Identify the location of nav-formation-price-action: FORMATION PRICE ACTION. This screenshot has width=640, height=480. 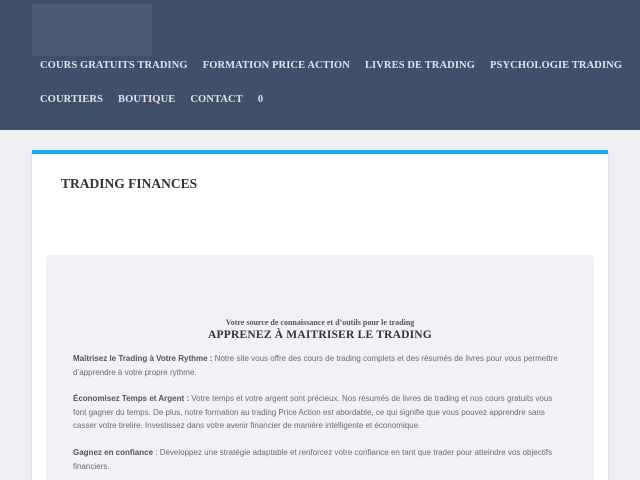
(276, 65).